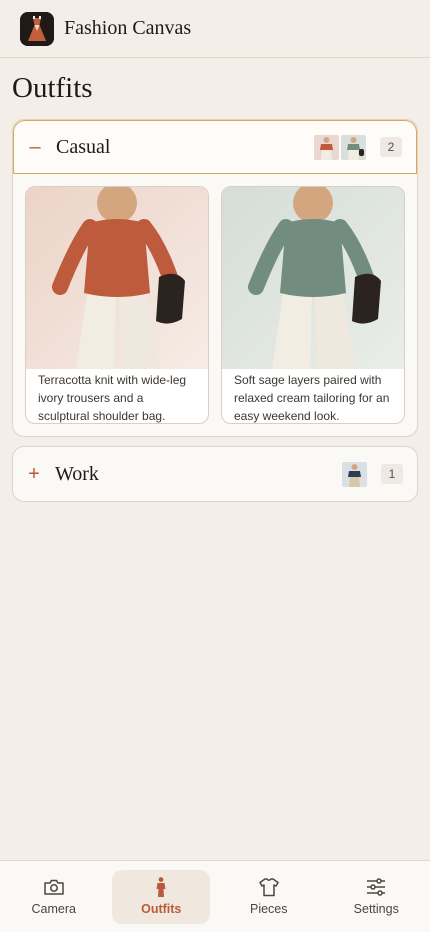  What do you see at coordinates (376, 897) in the screenshot?
I see `nav-item-settings: Settings` at bounding box center [376, 897].